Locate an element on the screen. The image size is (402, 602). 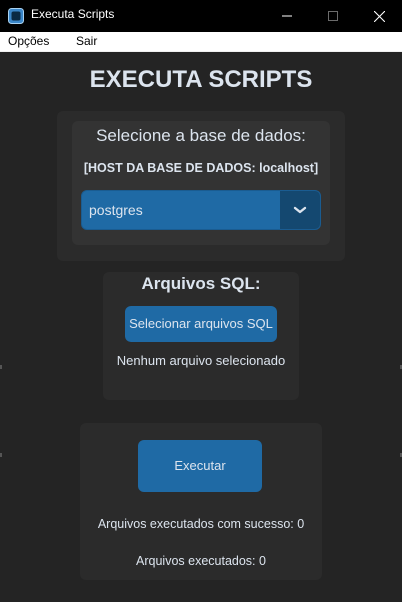
chevron-down-icon is located at coordinates (300, 210).